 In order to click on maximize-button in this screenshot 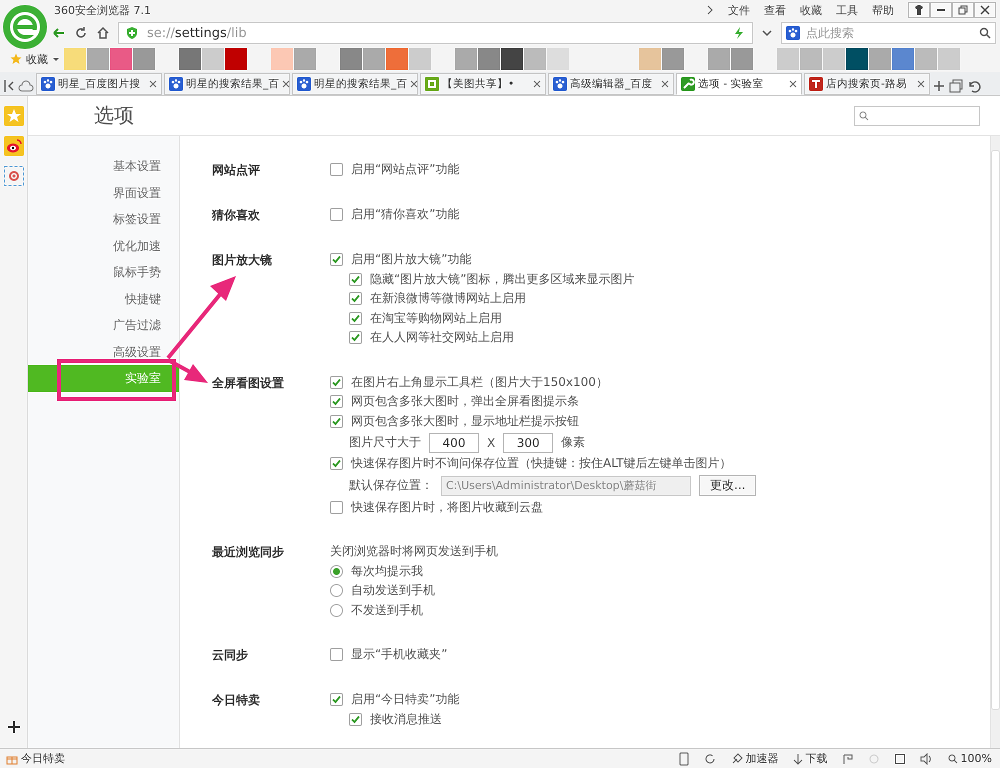, I will do `click(963, 10)`.